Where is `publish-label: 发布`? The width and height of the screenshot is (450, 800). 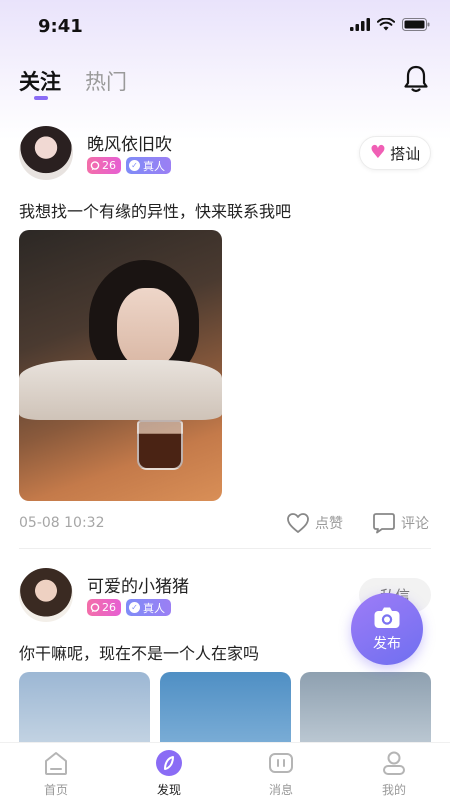 publish-label: 发布 is located at coordinates (387, 643).